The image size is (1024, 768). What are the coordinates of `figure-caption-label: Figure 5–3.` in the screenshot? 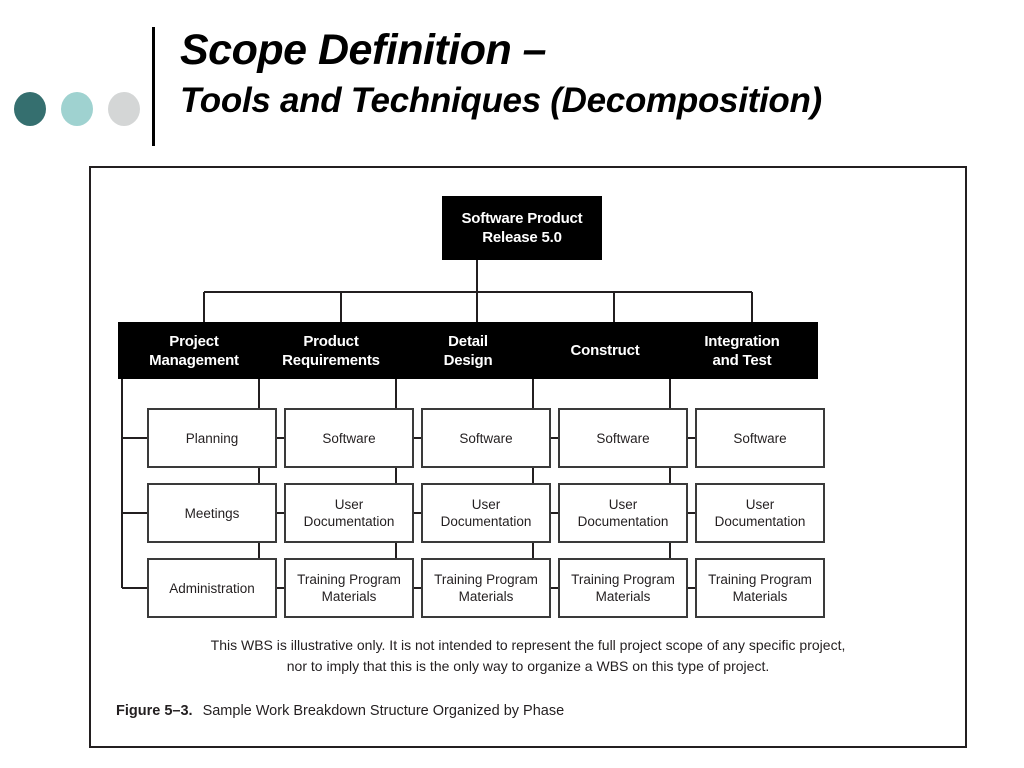 It's located at (154, 711).